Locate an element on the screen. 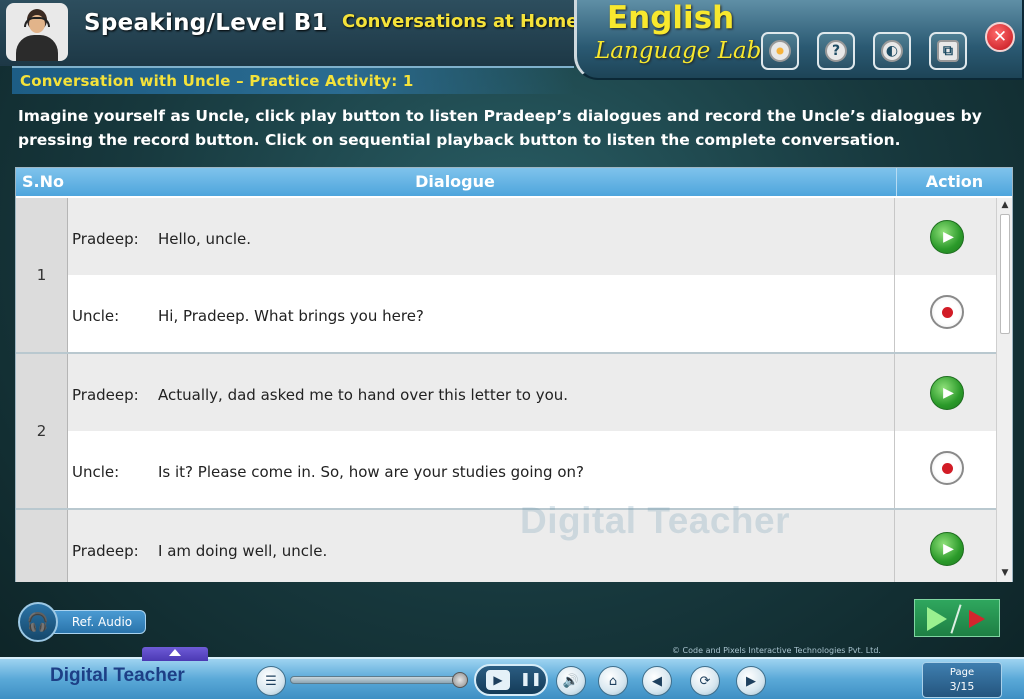 This screenshot has height=699, width=1024. header-dialogue: Dialogue is located at coordinates (455, 181).